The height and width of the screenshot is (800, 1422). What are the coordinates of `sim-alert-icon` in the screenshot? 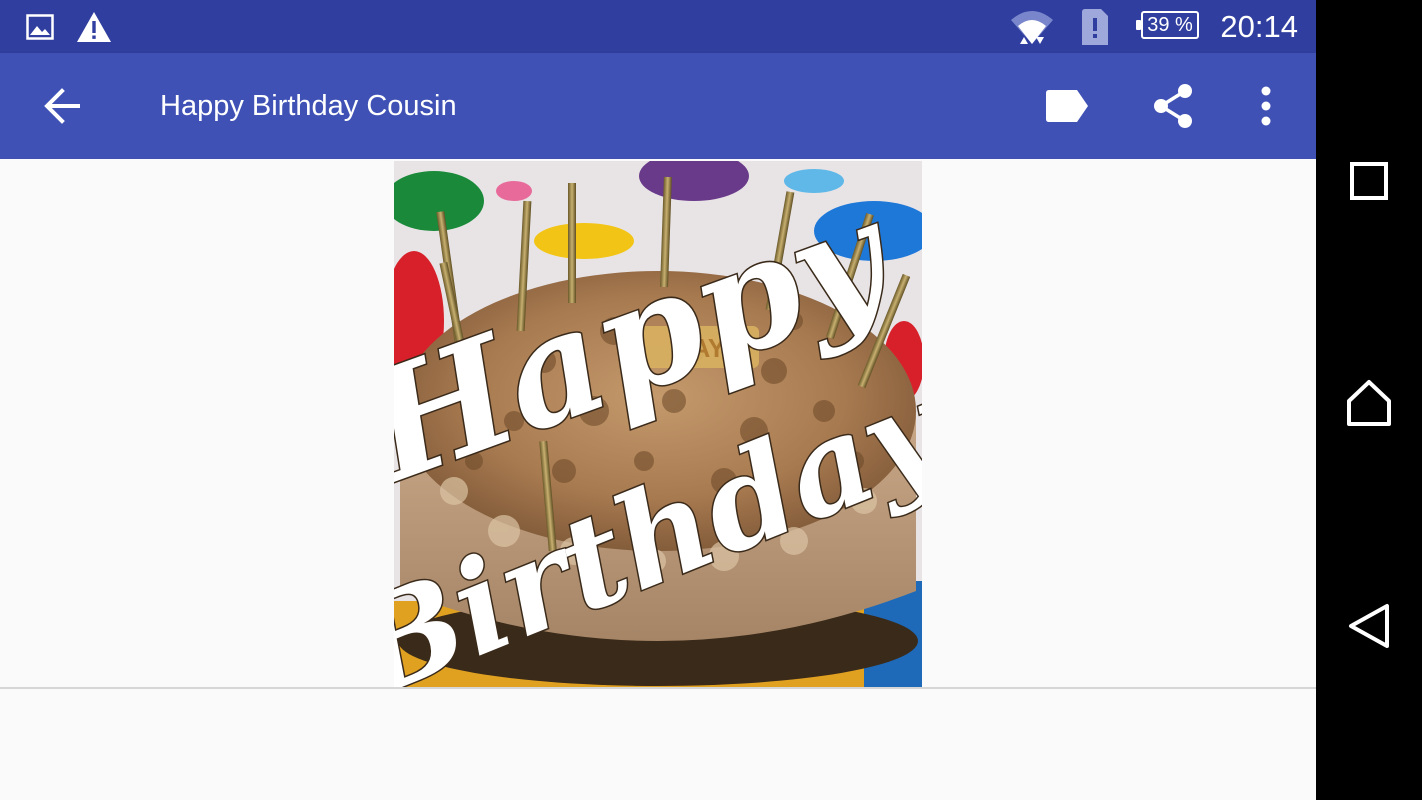 It's located at (1095, 26).